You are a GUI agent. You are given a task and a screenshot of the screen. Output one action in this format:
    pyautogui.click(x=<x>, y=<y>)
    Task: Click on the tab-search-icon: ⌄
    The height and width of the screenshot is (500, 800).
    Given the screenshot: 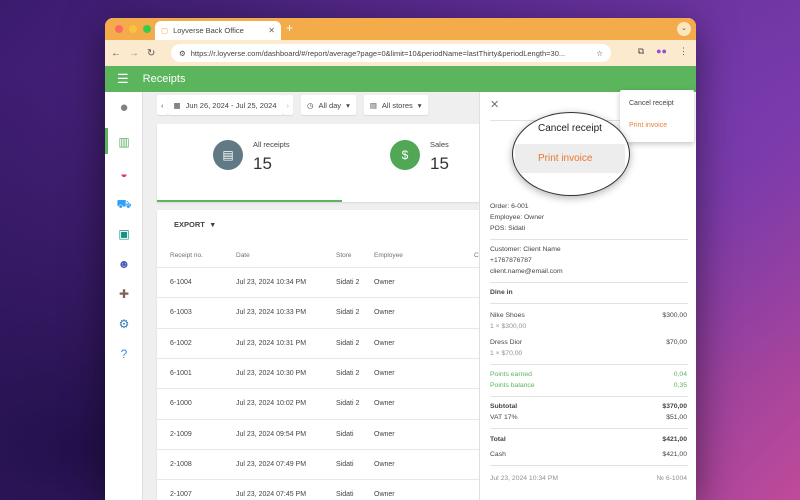 What is the action you would take?
    pyautogui.click(x=684, y=29)
    